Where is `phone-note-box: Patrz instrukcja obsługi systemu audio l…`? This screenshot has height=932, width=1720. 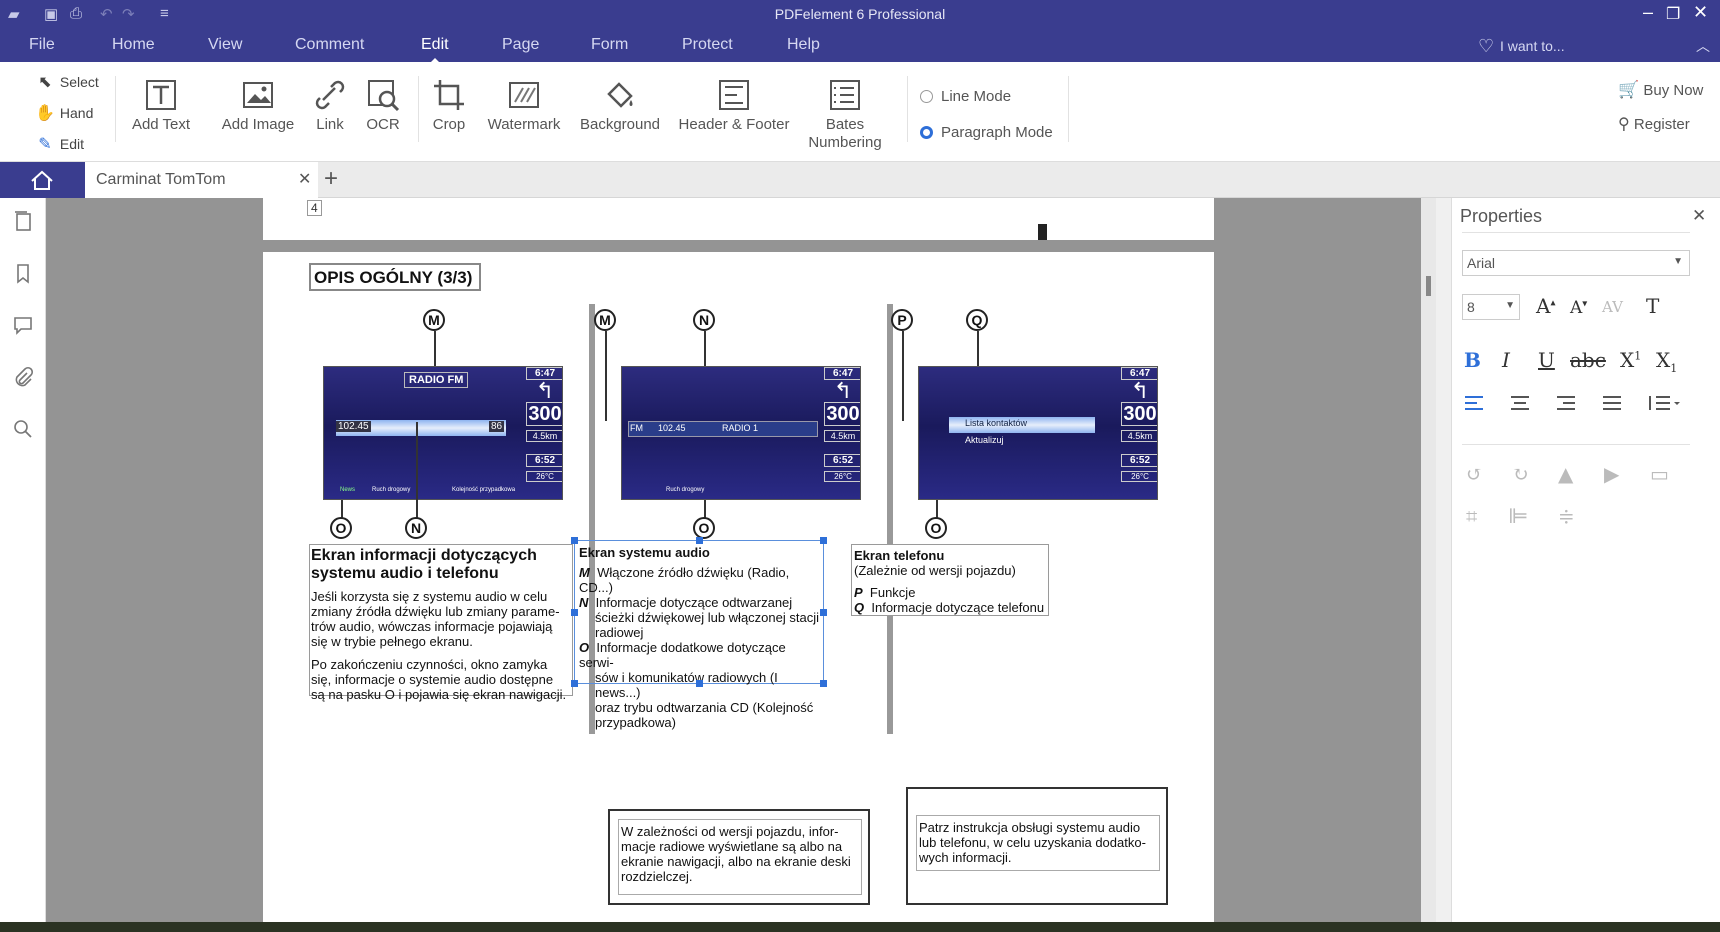
phone-note-box: Patrz instrukcja obsługi systemu audio l… is located at coordinates (1037, 846).